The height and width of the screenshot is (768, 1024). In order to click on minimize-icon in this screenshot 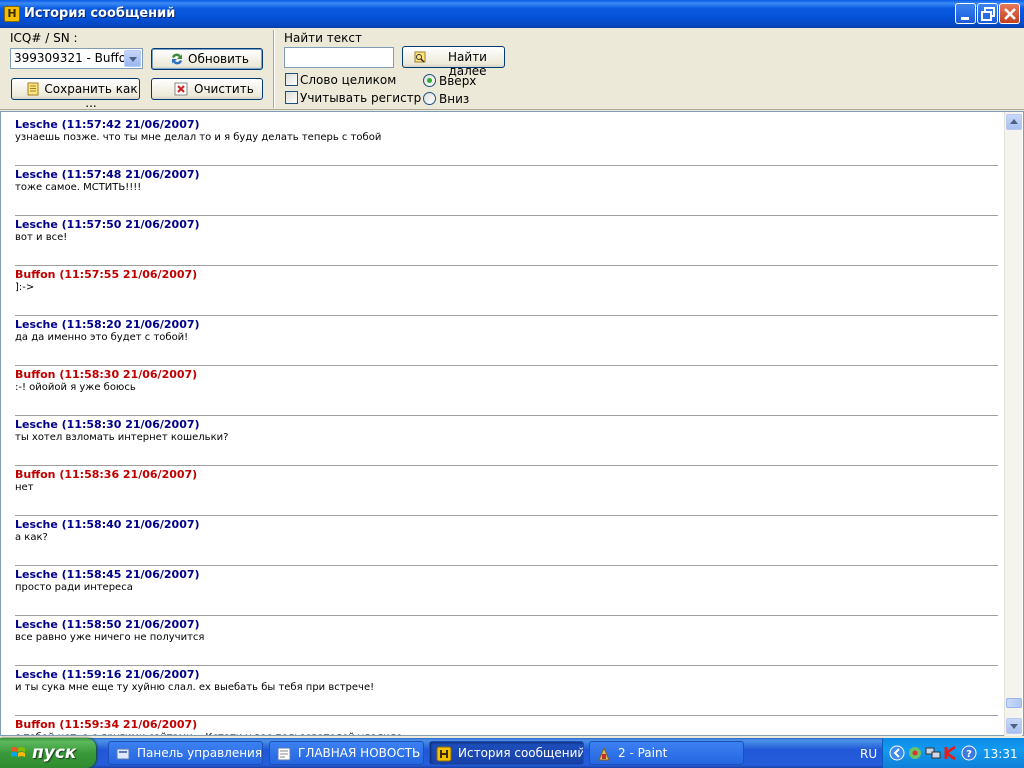, I will do `click(965, 18)`.